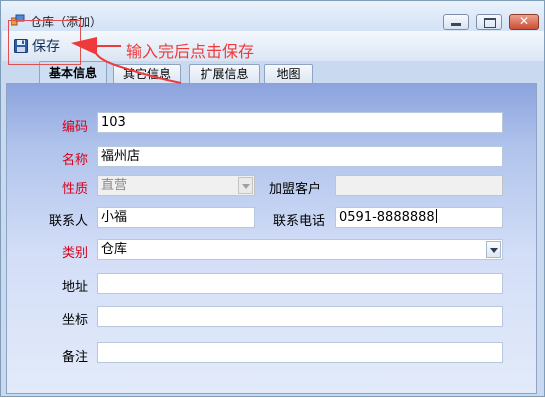  What do you see at coordinates (176, 217) in the screenshot?
I see `contact-field: 小福` at bounding box center [176, 217].